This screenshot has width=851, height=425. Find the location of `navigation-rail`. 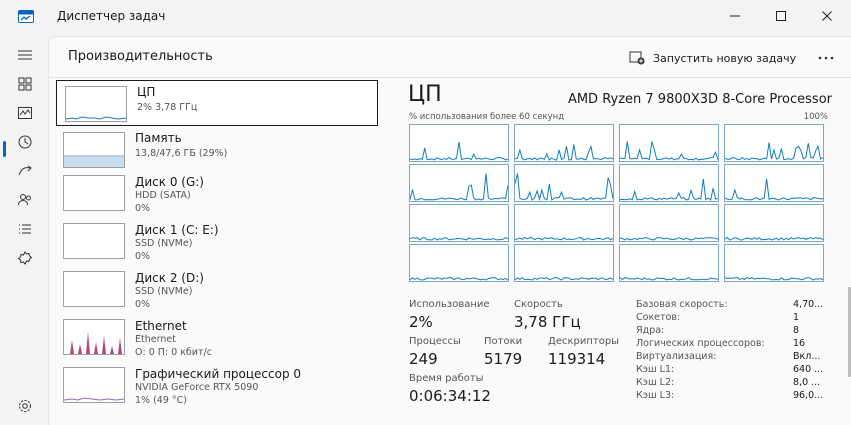

navigation-rail is located at coordinates (24, 230).